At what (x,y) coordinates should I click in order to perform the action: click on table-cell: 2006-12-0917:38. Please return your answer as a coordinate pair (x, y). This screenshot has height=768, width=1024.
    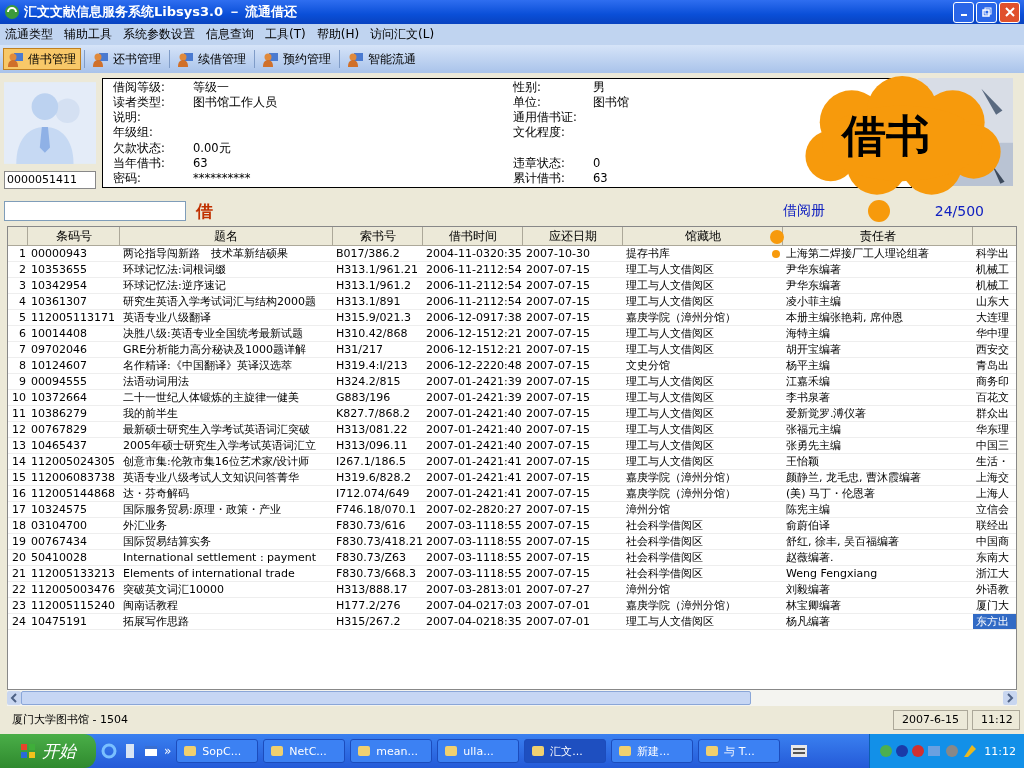
    Looking at the image, I should click on (473, 318).